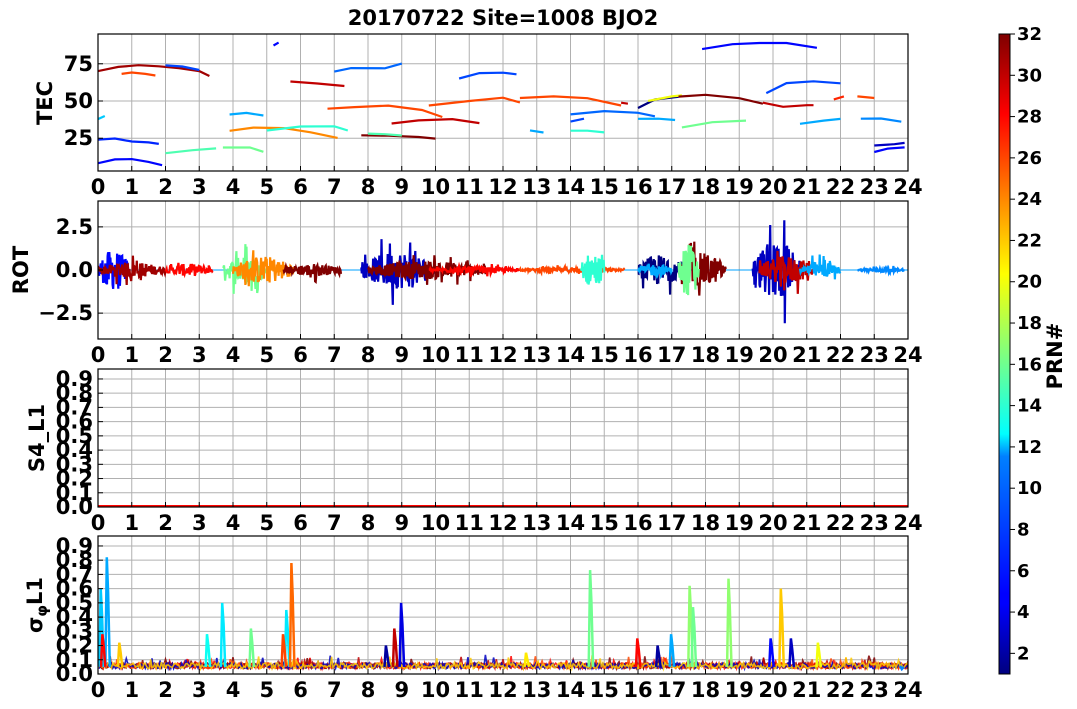  I want to click on s4-xtick-label: 15, so click(604, 523).